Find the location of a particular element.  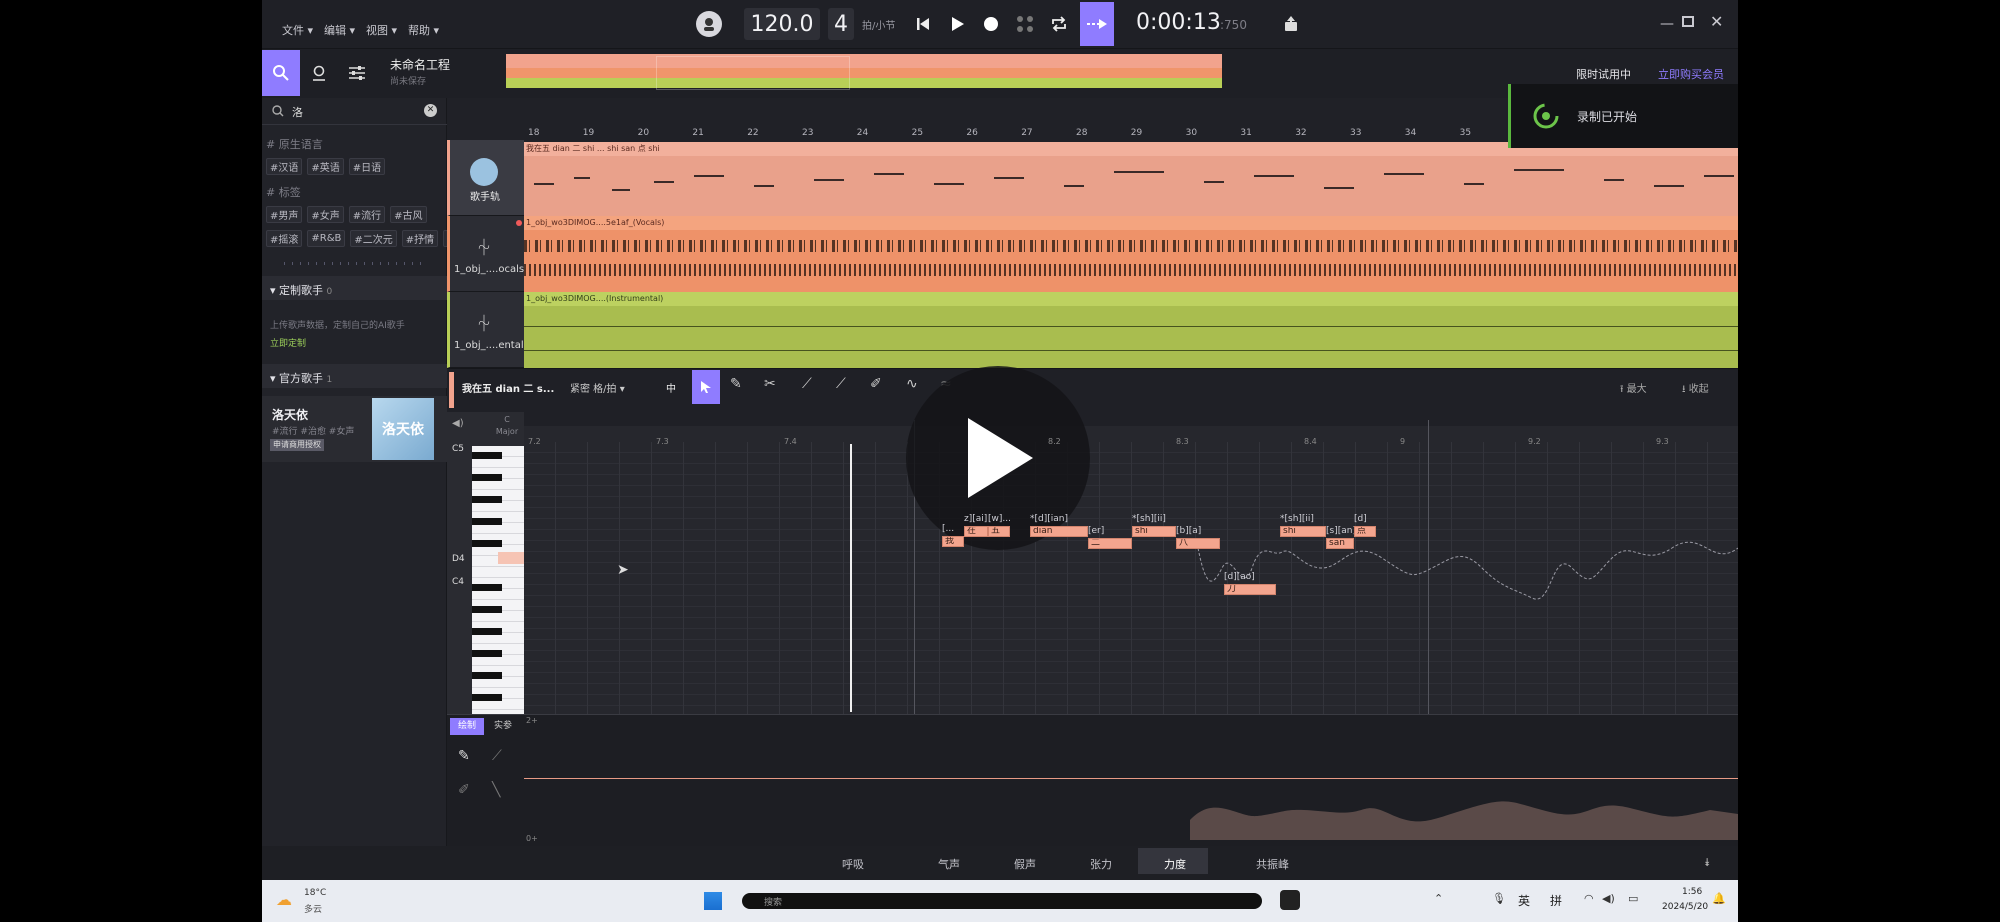

maximize-button: ⭱ 最大 is located at coordinates (1633, 389).